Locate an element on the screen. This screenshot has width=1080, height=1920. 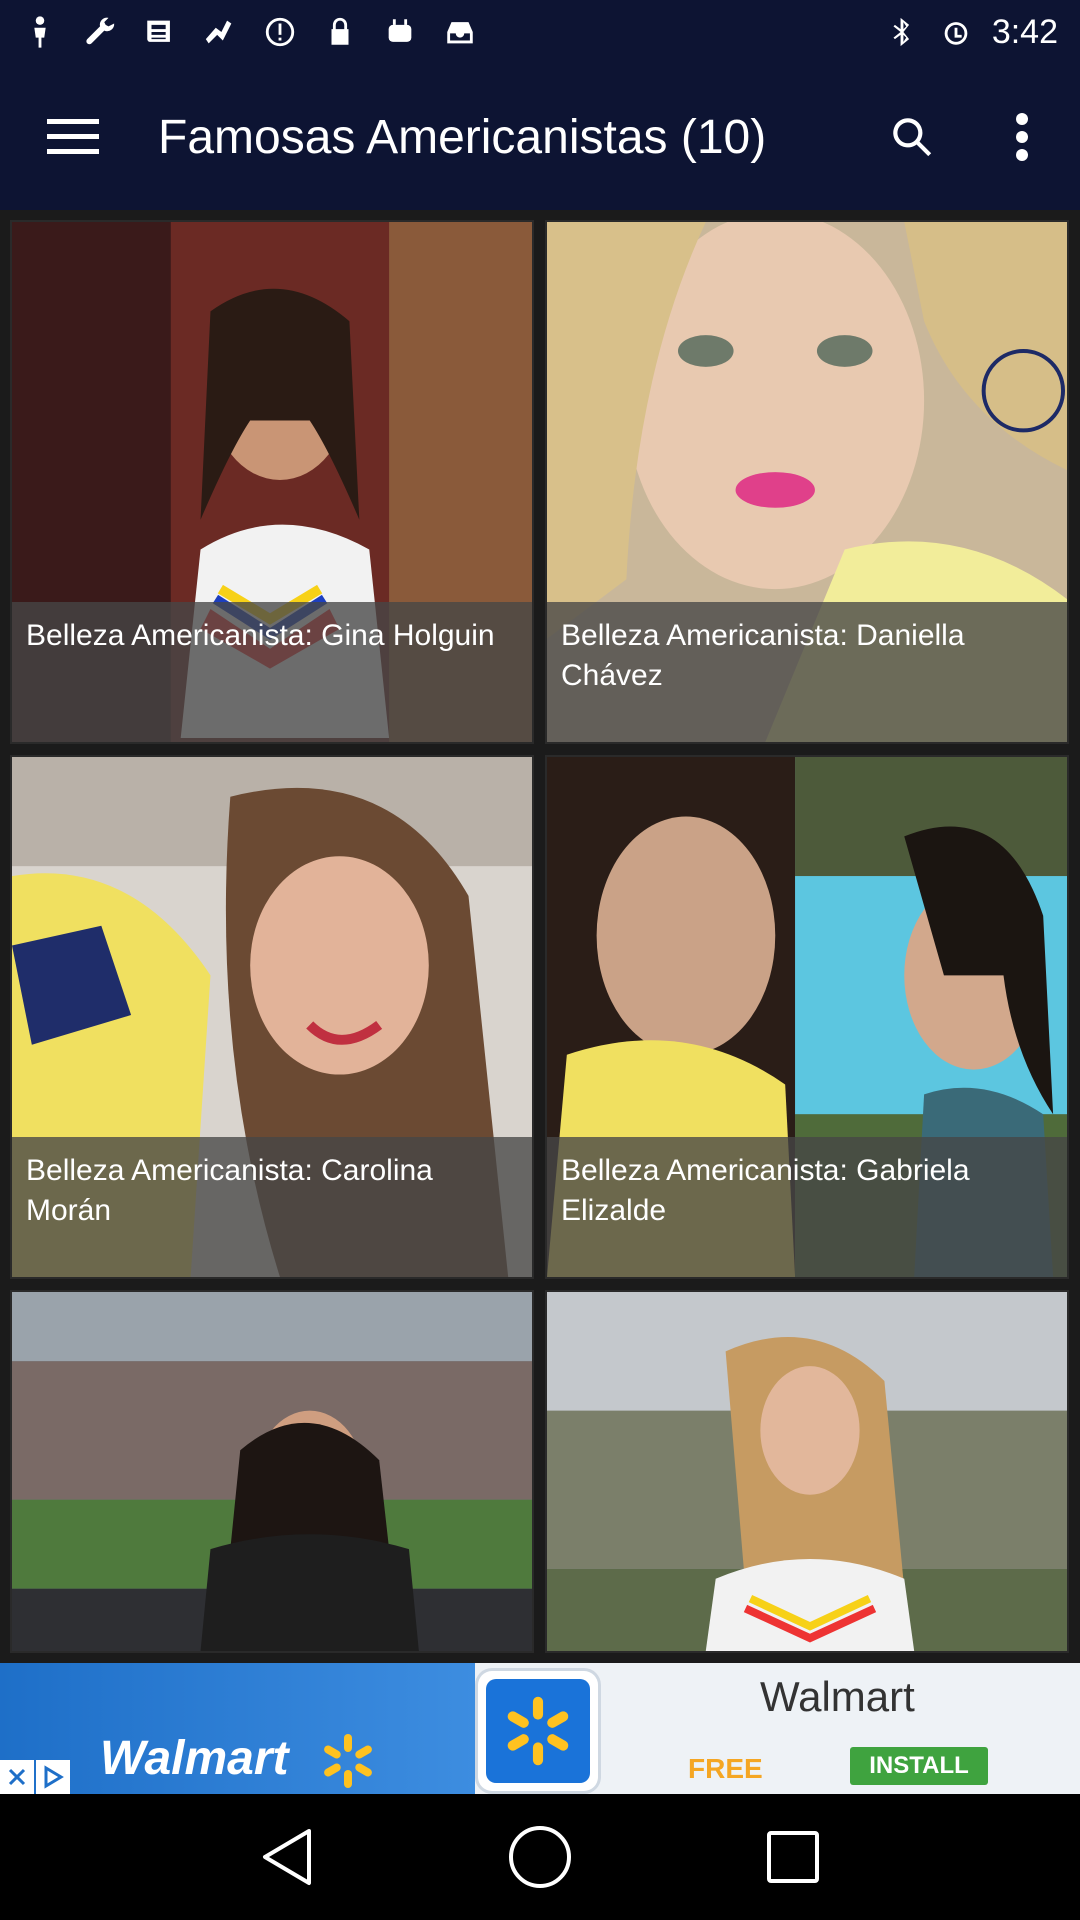
person-icon is located at coordinates (40, 32).